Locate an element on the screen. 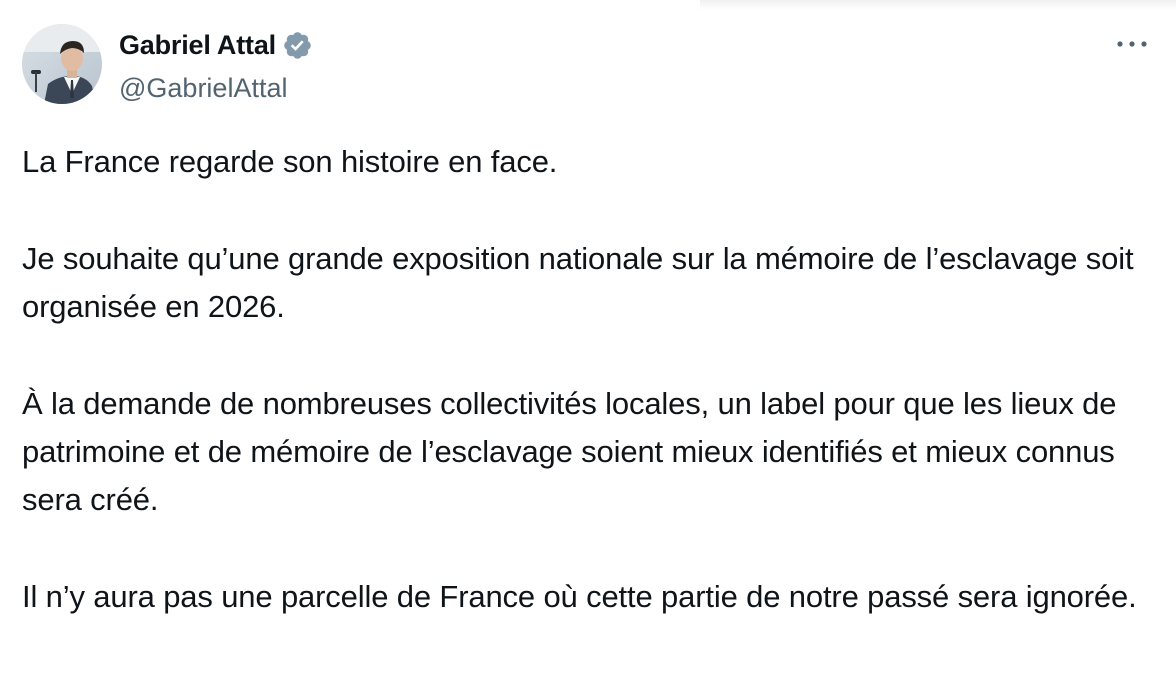 The image size is (1176, 674). verified-badge-icon is located at coordinates (297, 45).